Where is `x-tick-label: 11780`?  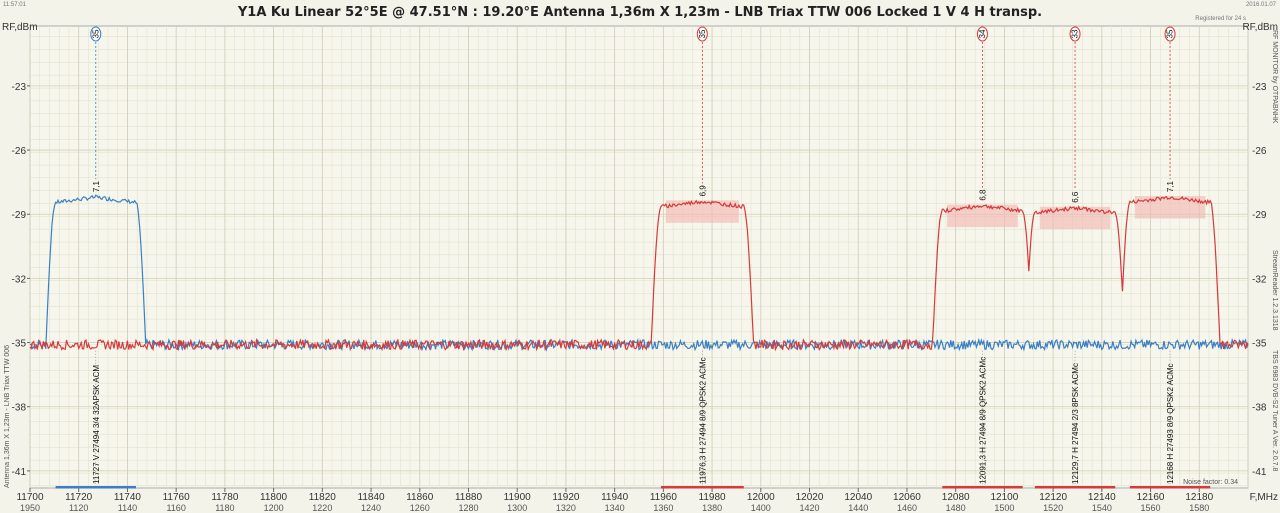 x-tick-label: 11780 is located at coordinates (225, 497).